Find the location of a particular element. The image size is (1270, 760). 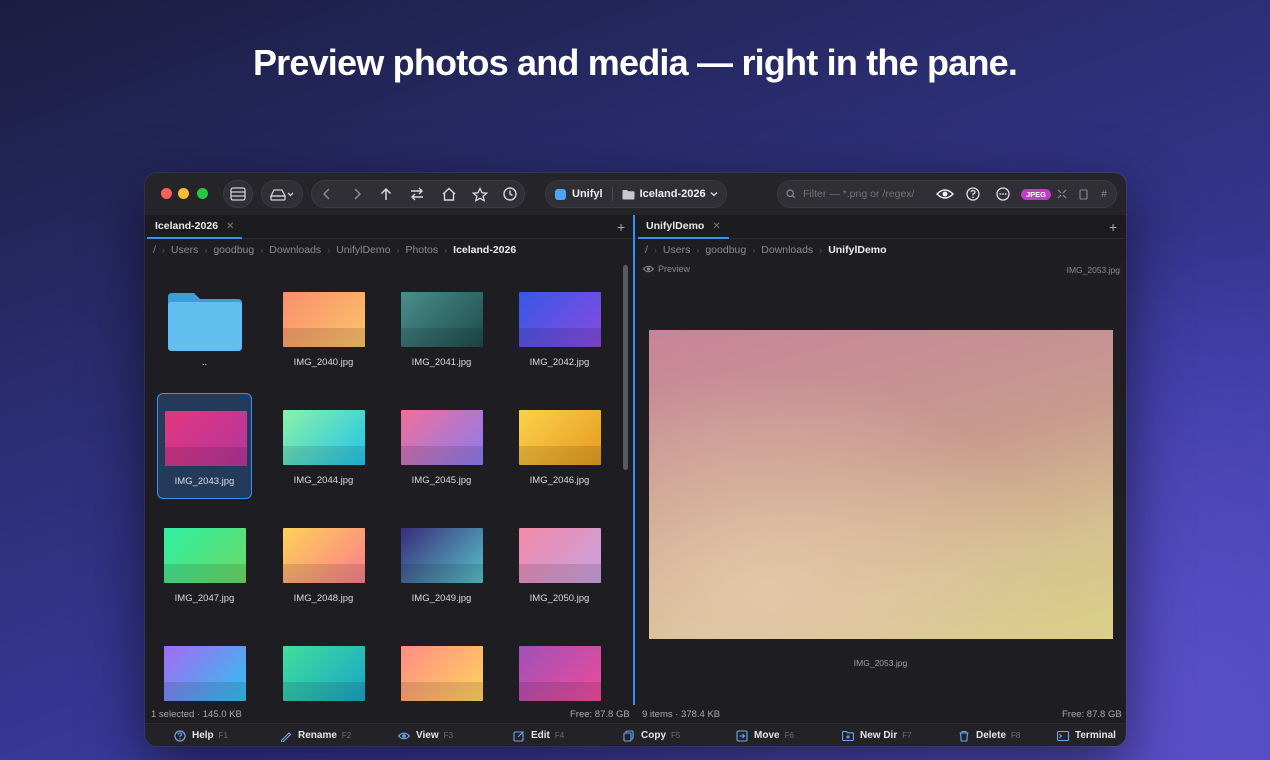

image-tools-button is located at coordinates (1062, 194).